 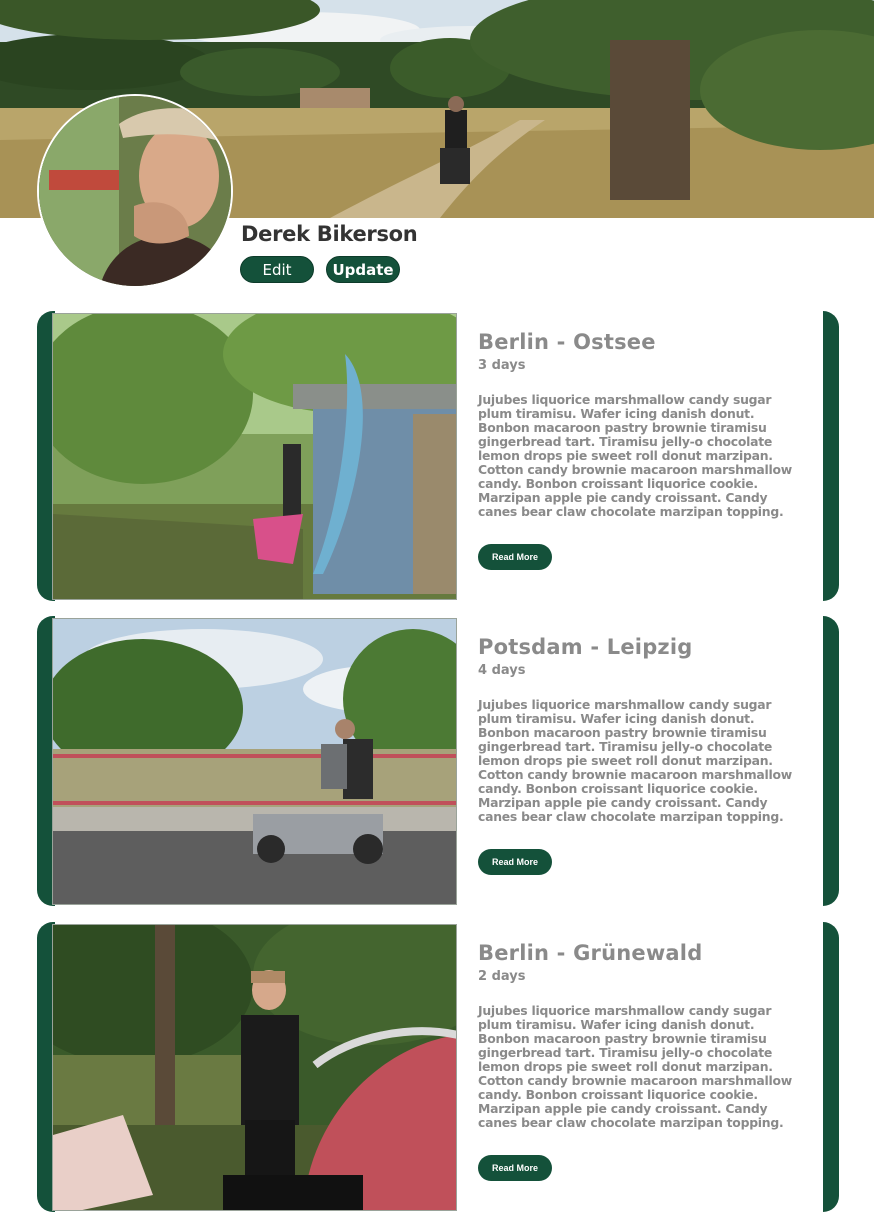 I want to click on profile-portrait-image, so click(x=135, y=191).